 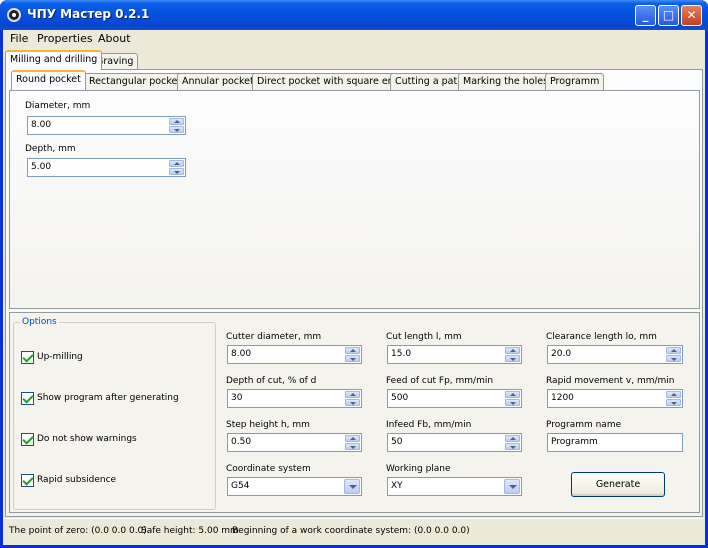 I want to click on menu-bar: File Properties About, so click(x=354, y=39).